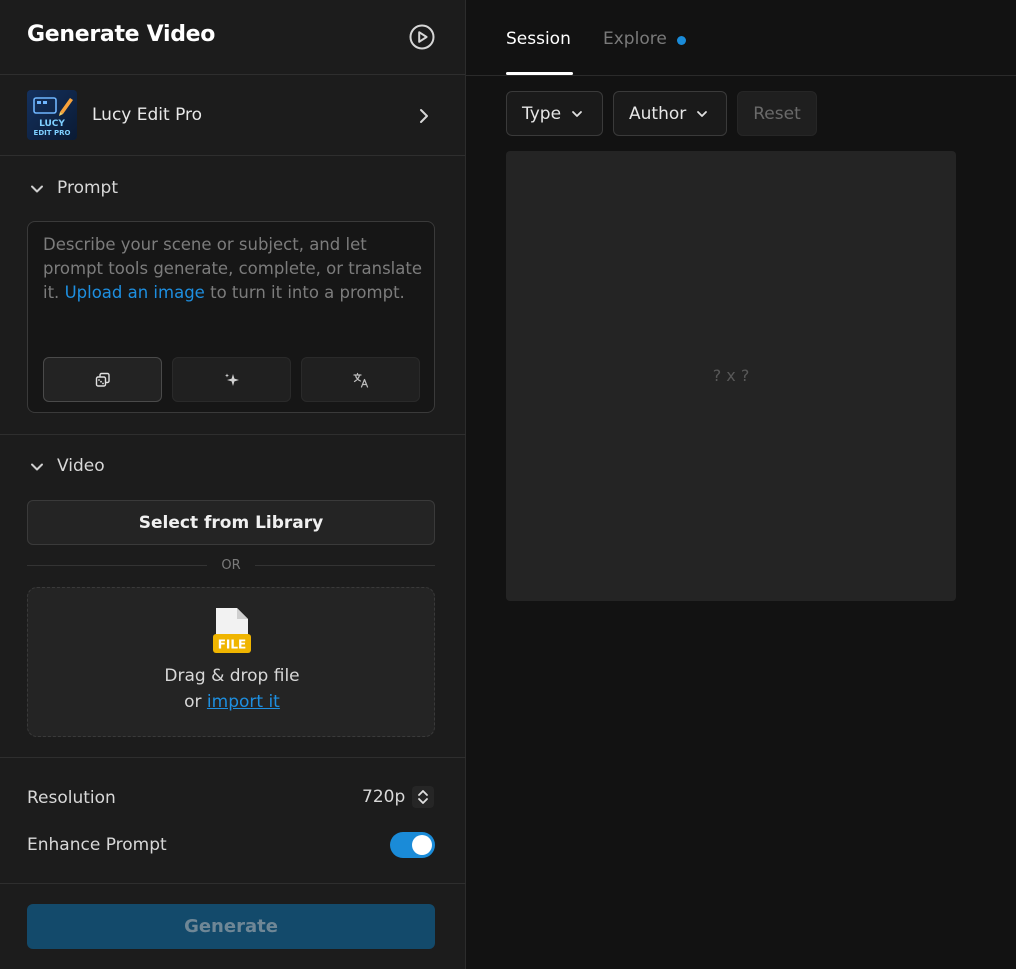 Image resolution: width=1016 pixels, height=969 pixels. What do you see at coordinates (233, 466) in the screenshot?
I see `video-section-toggle: Video` at bounding box center [233, 466].